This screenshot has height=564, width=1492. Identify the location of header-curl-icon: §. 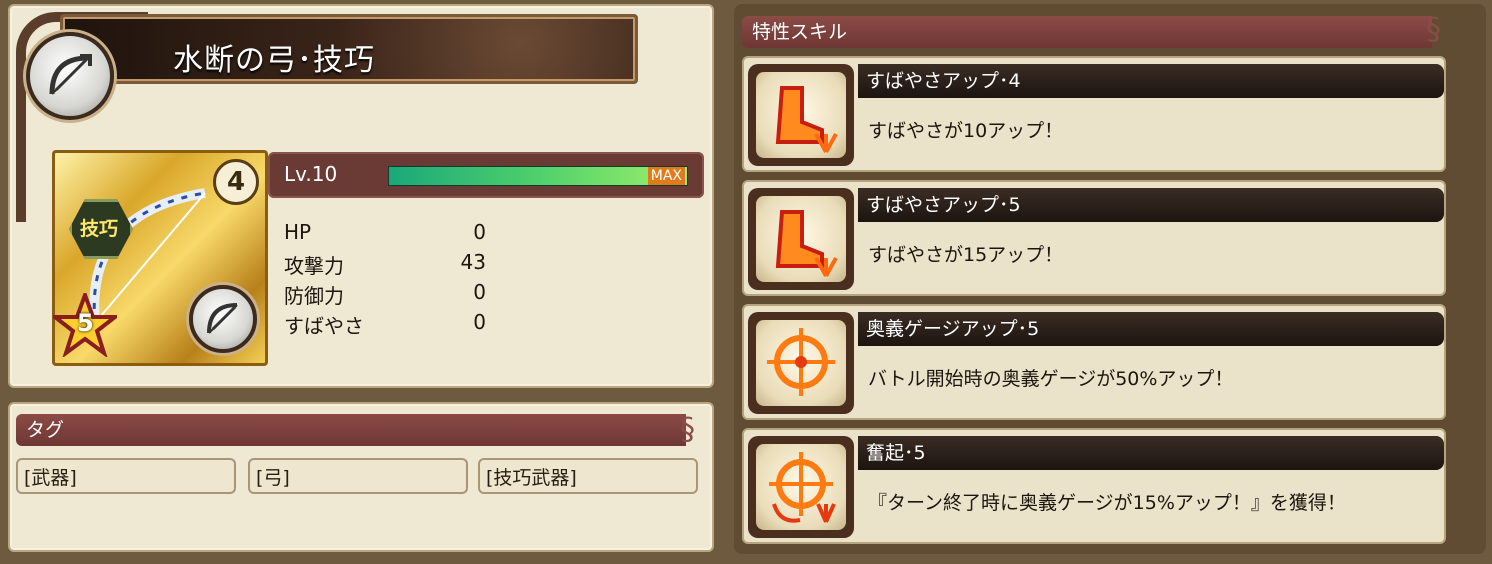
(687, 429).